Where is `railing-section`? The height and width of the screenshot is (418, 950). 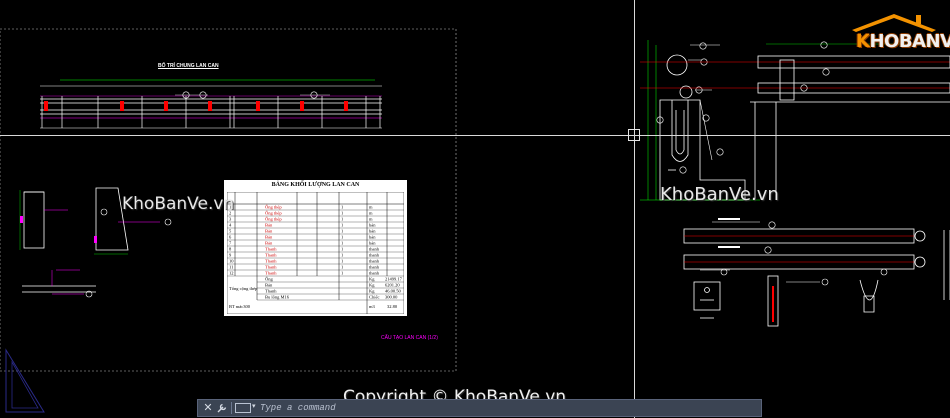 railing-section is located at coordinates (700, 120).